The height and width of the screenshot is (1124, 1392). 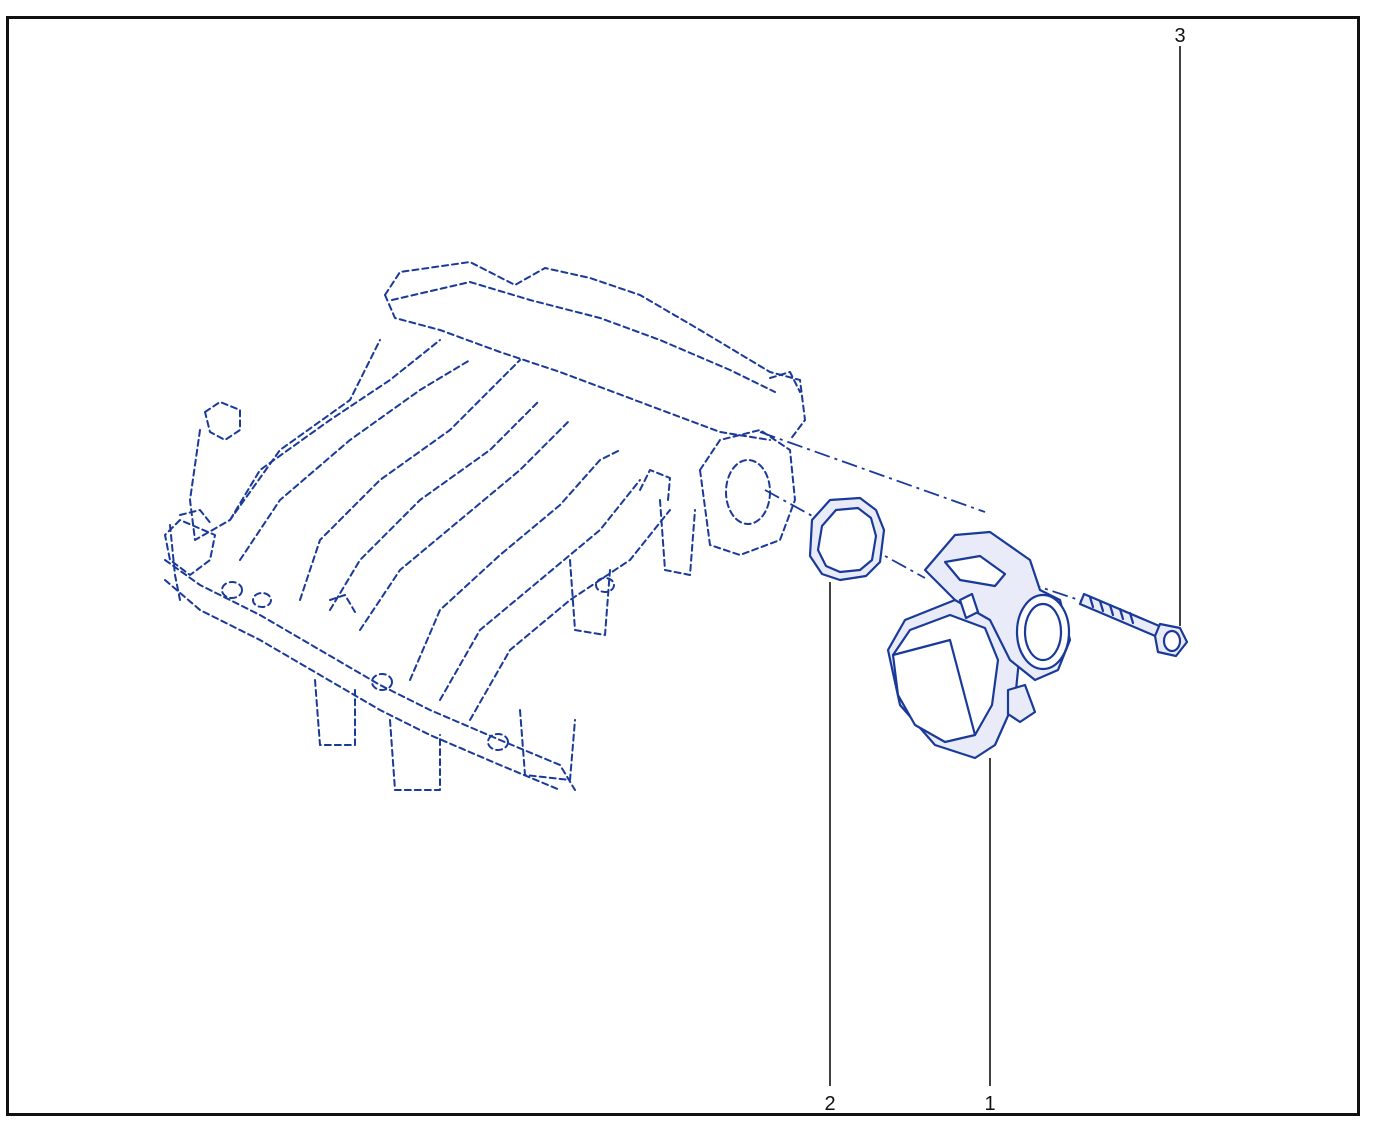 I want to click on callout-3: 3, so click(x=1180, y=325).